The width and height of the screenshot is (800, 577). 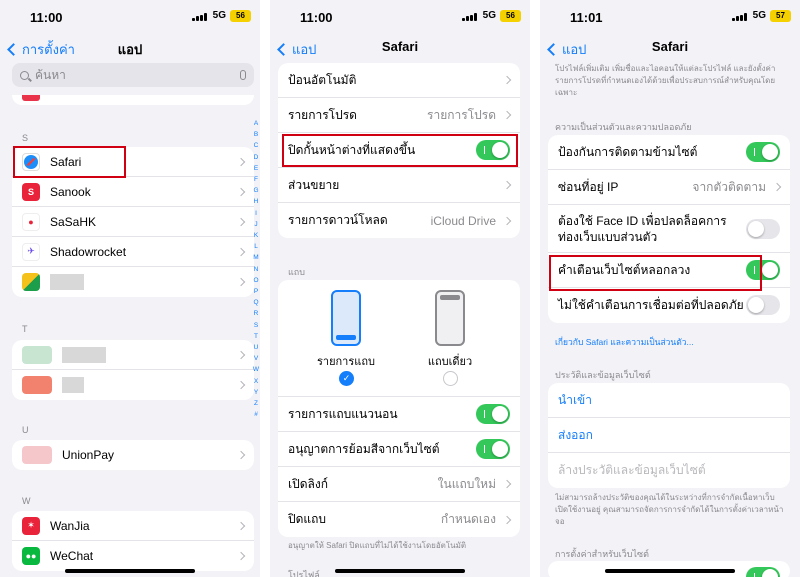 What do you see at coordinates (399, 484) in the screenshot?
I see `row-open-links: เปิดลิงก์ ในแถบใหม่` at bounding box center [399, 484].